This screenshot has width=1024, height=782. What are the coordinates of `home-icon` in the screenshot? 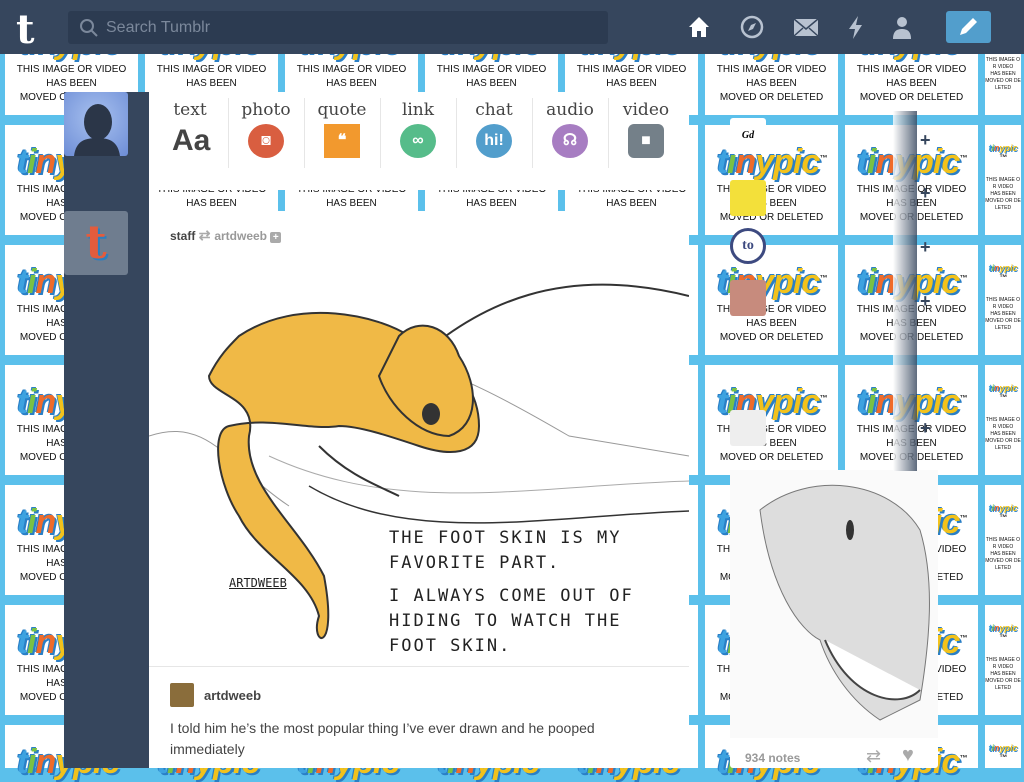 It's located at (699, 27).